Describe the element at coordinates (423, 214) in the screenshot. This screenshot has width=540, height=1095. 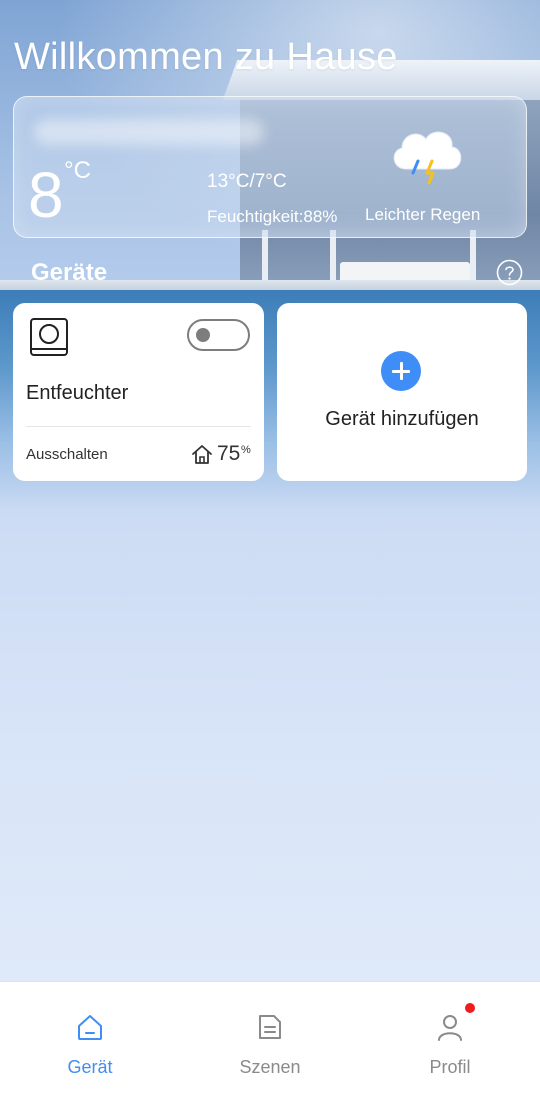
I see `weather-condition: Leichter Regen` at that location.